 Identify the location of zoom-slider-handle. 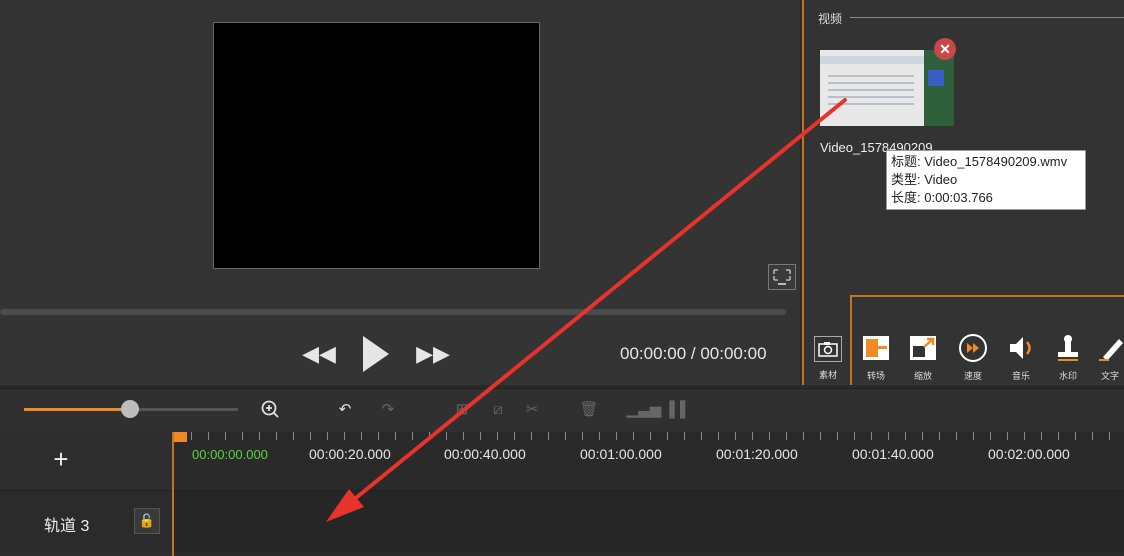
(130, 409).